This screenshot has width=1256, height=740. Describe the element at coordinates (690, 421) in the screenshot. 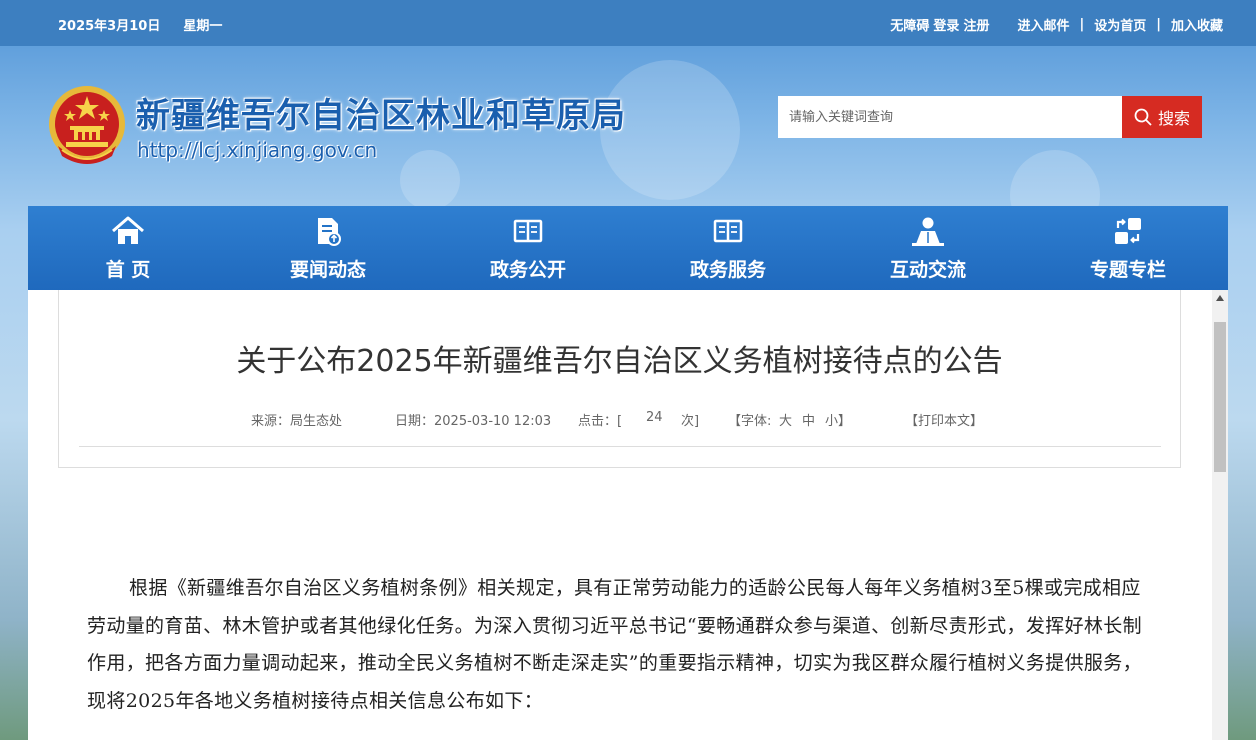

I see `click-count-suffix: 次]` at that location.